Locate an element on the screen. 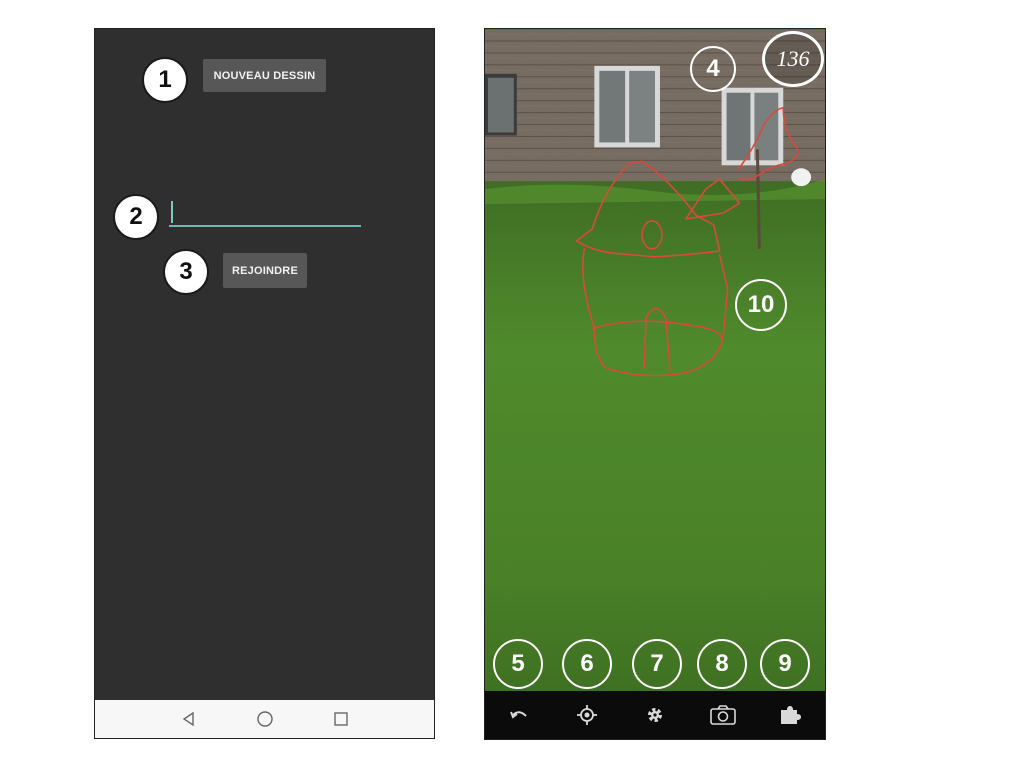 This screenshot has width=1024, height=768. stroke-counter: 136 is located at coordinates (793, 59).